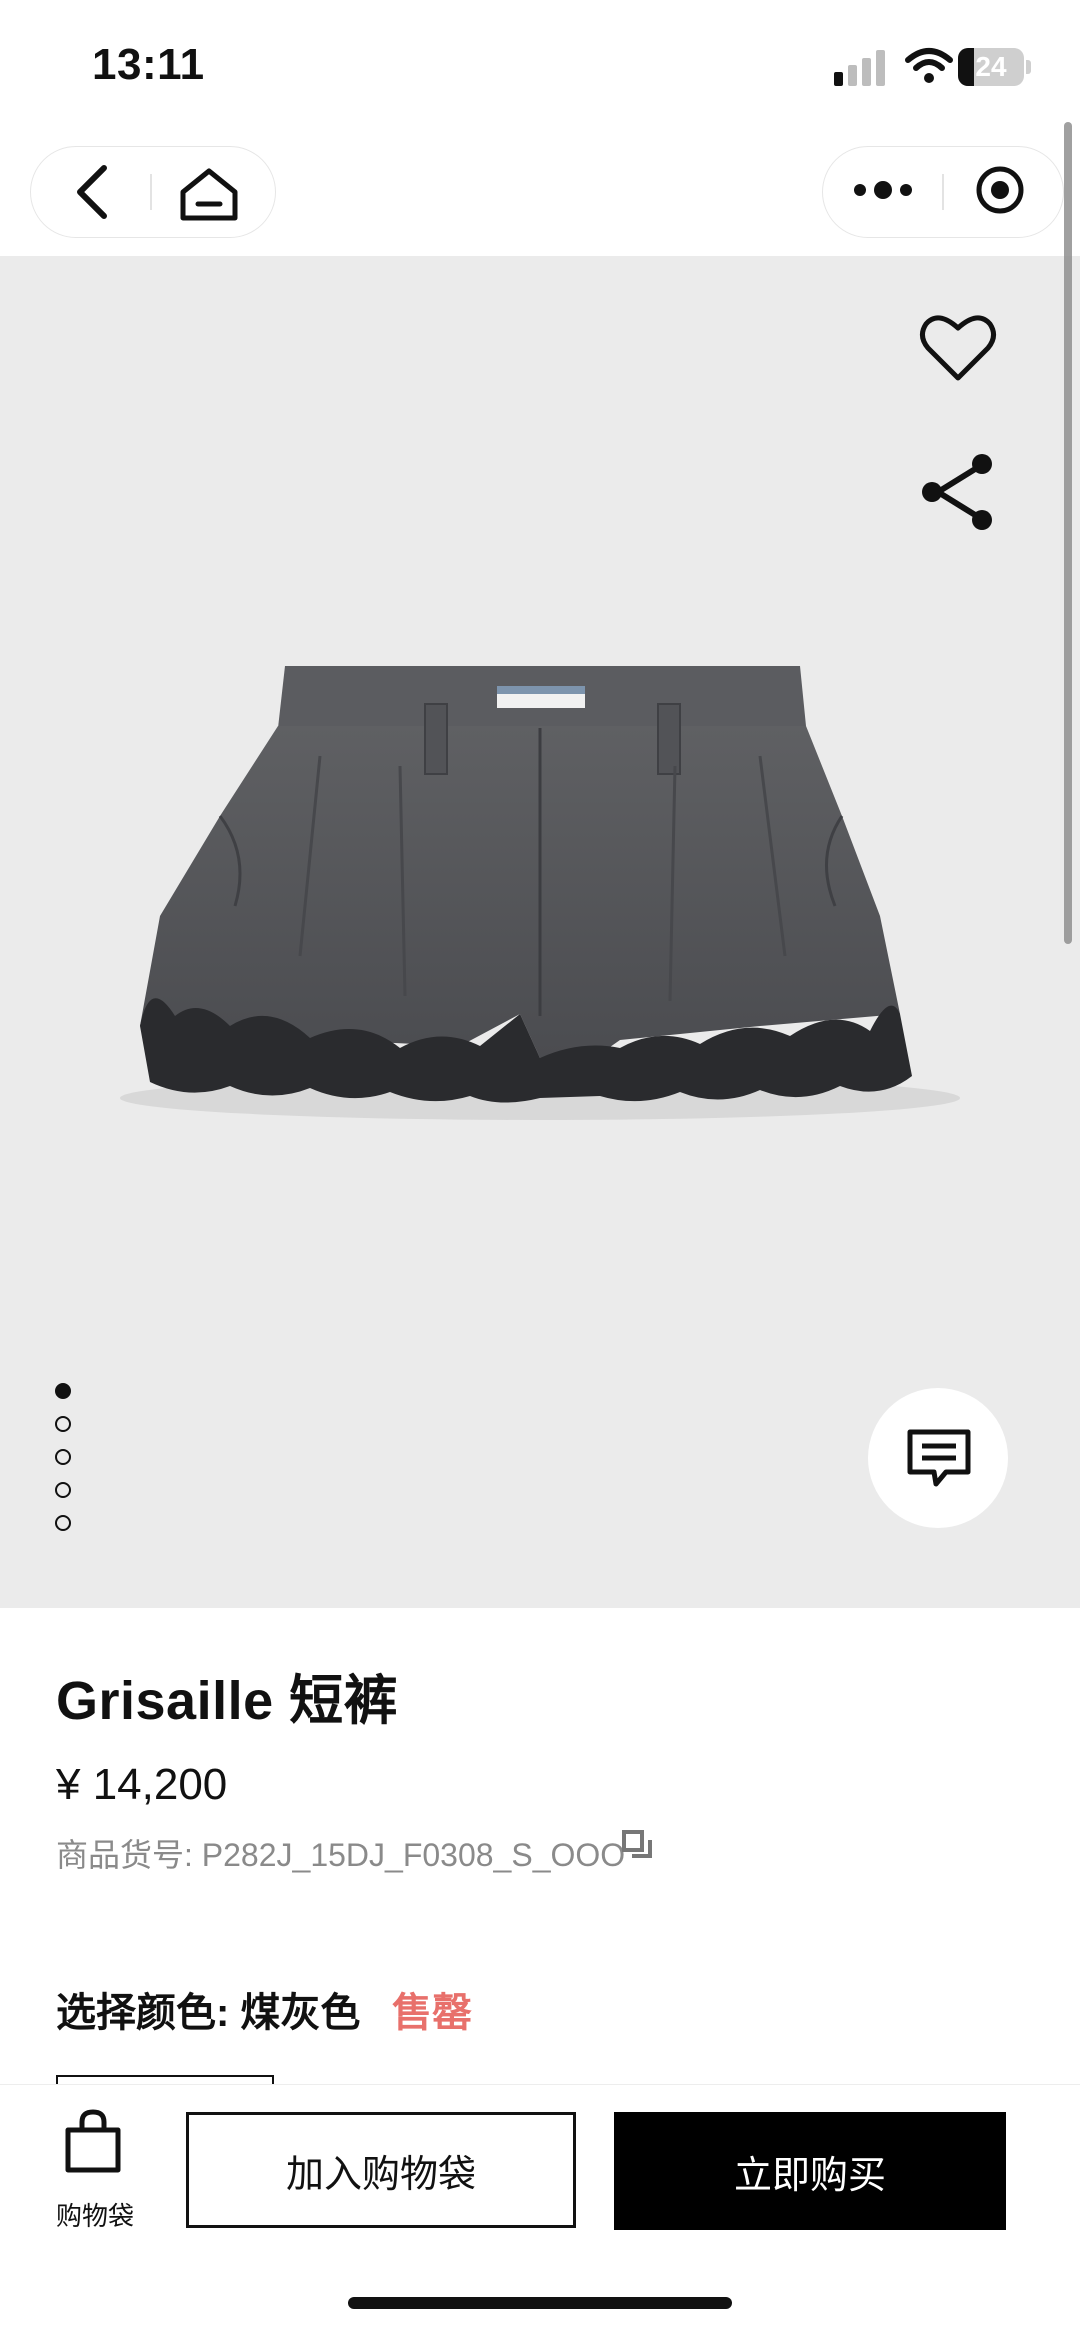 This screenshot has width=1080, height=2338. What do you see at coordinates (227, 1701) in the screenshot?
I see `product-title: Grisaille 短裤` at bounding box center [227, 1701].